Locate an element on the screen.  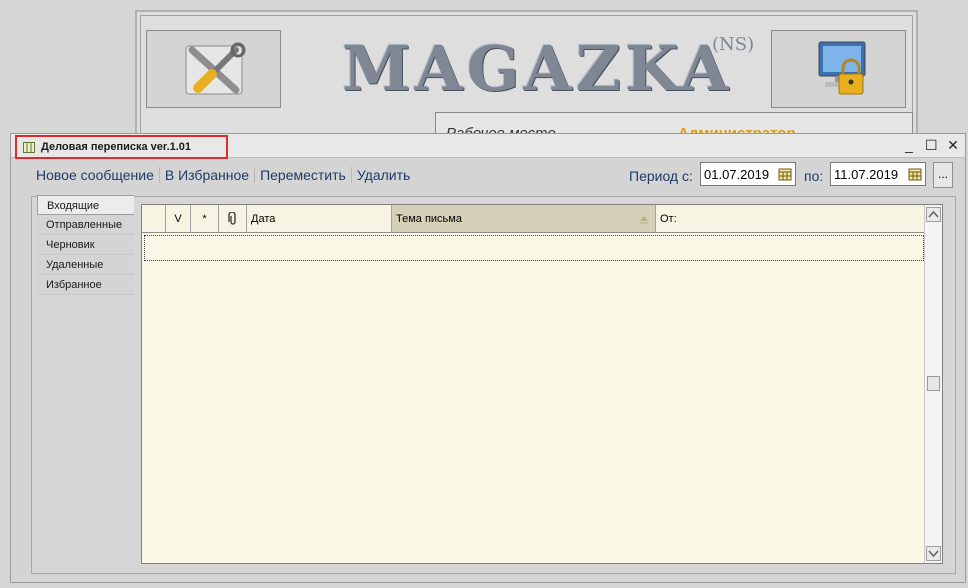
close-button: ✕ is located at coordinates (953, 145).